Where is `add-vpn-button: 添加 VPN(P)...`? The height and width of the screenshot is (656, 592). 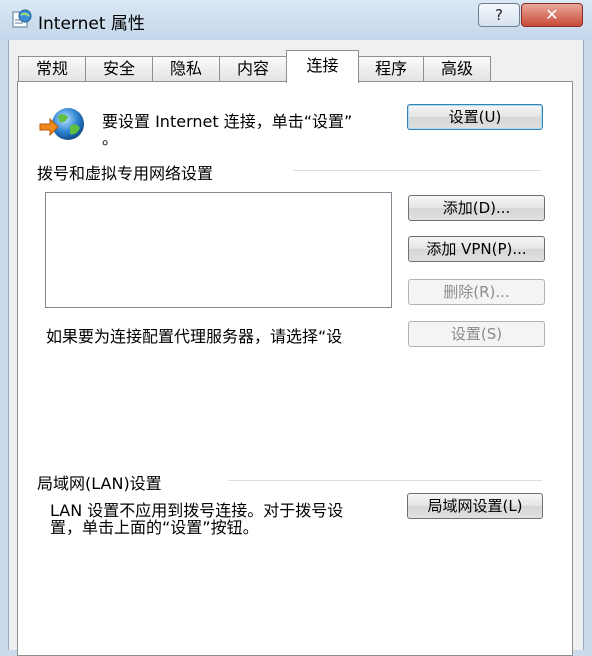
add-vpn-button: 添加 VPN(P)... is located at coordinates (476, 249).